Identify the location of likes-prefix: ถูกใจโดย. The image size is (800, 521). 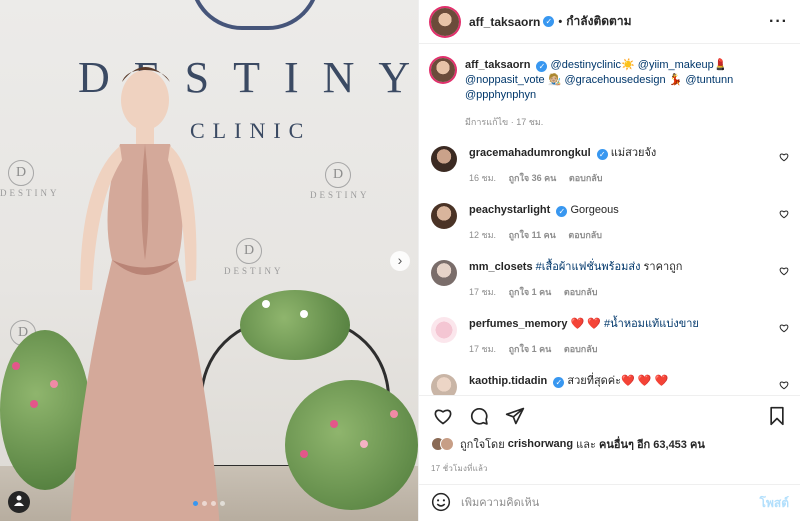
(482, 445).